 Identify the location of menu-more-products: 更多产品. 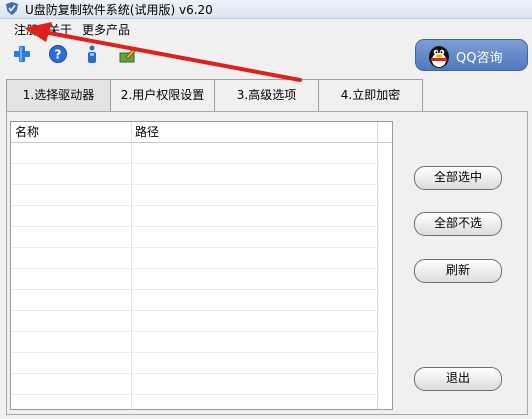
(106, 29).